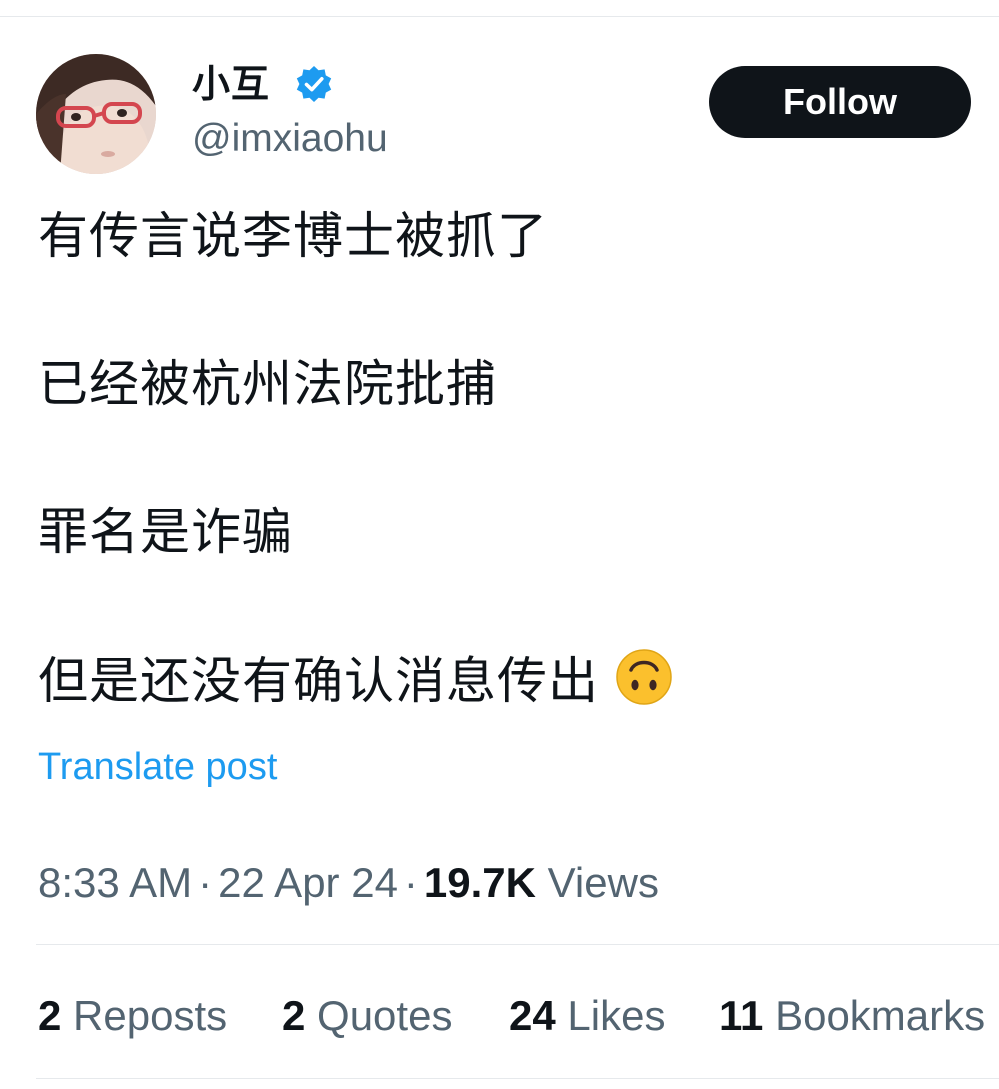 This screenshot has height=1089, width=999. What do you see at coordinates (294, 1015) in the screenshot?
I see `quotes-count: 2` at bounding box center [294, 1015].